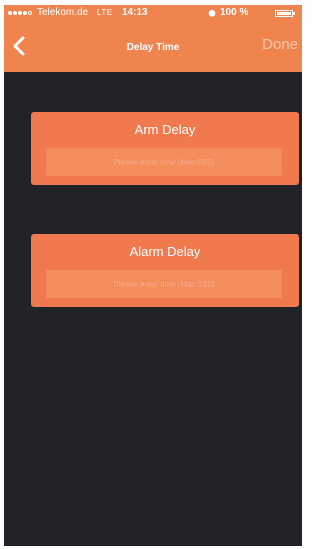 This screenshot has width=320, height=549. Describe the element at coordinates (20, 13) in the screenshot. I see `signal-strength-icon` at that location.